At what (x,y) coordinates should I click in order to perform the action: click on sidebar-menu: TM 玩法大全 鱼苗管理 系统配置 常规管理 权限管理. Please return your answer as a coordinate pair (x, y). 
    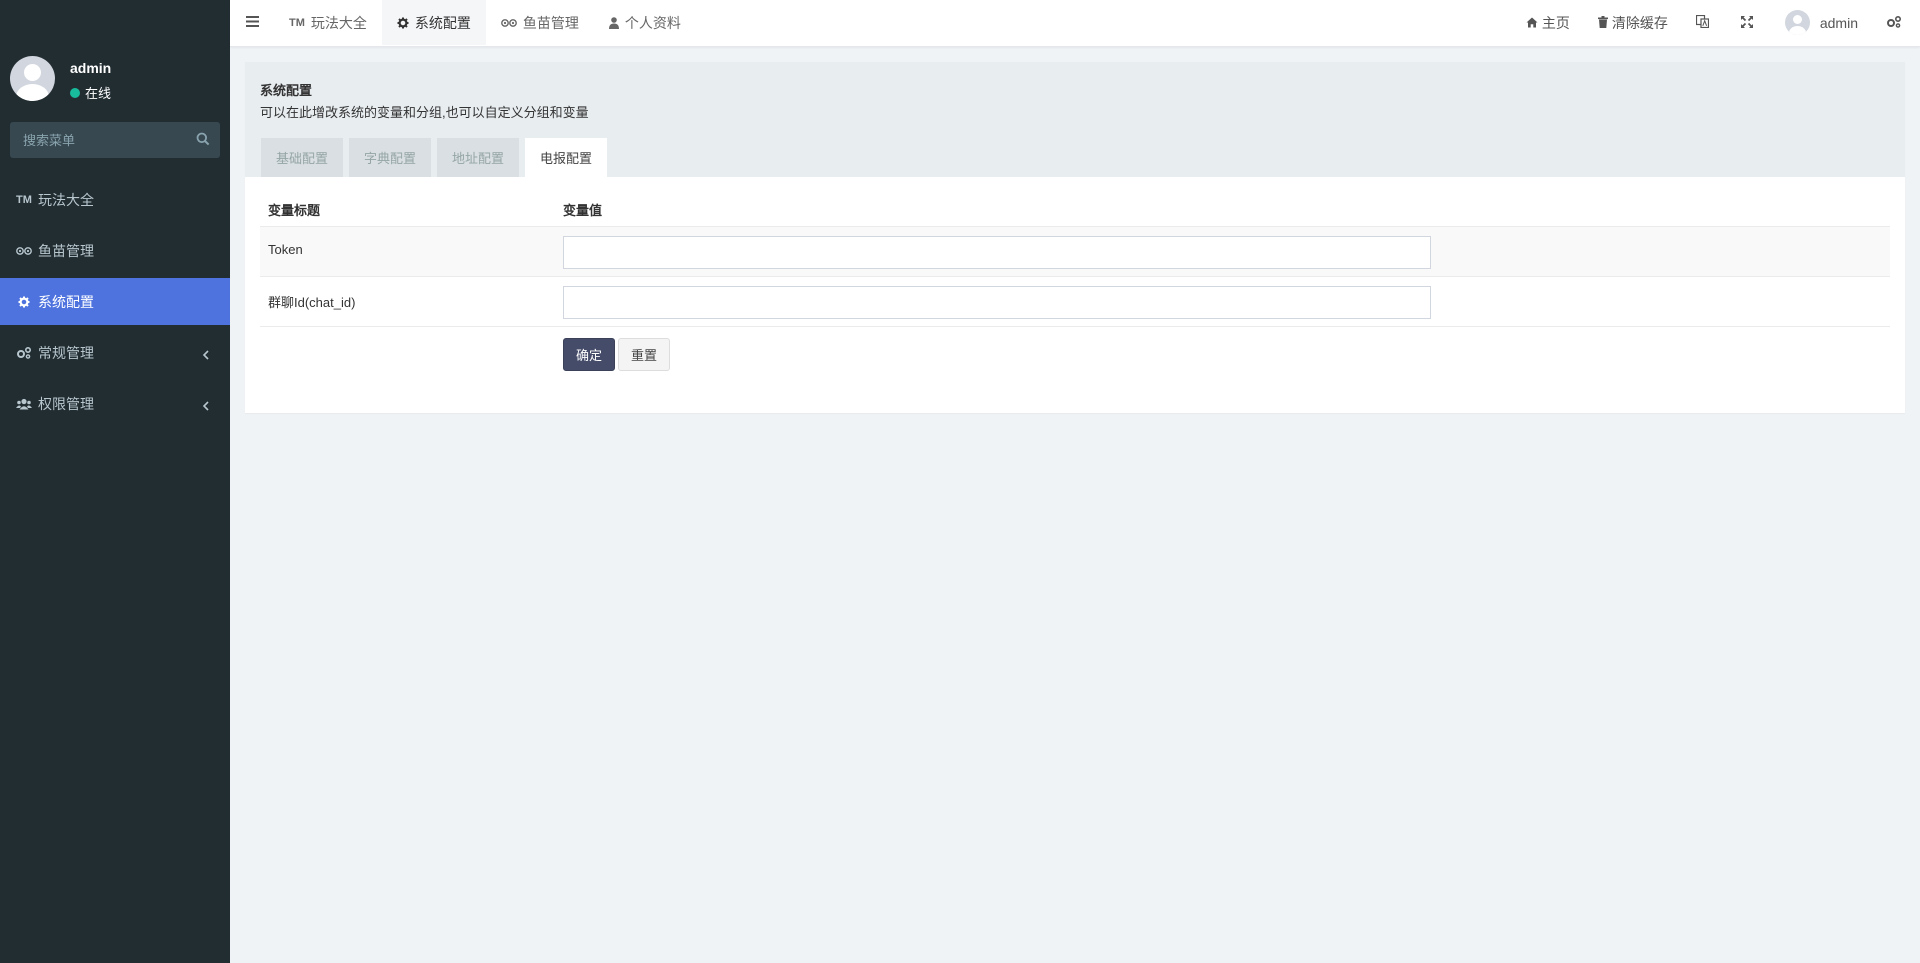
    Looking at the image, I should click on (115, 303).